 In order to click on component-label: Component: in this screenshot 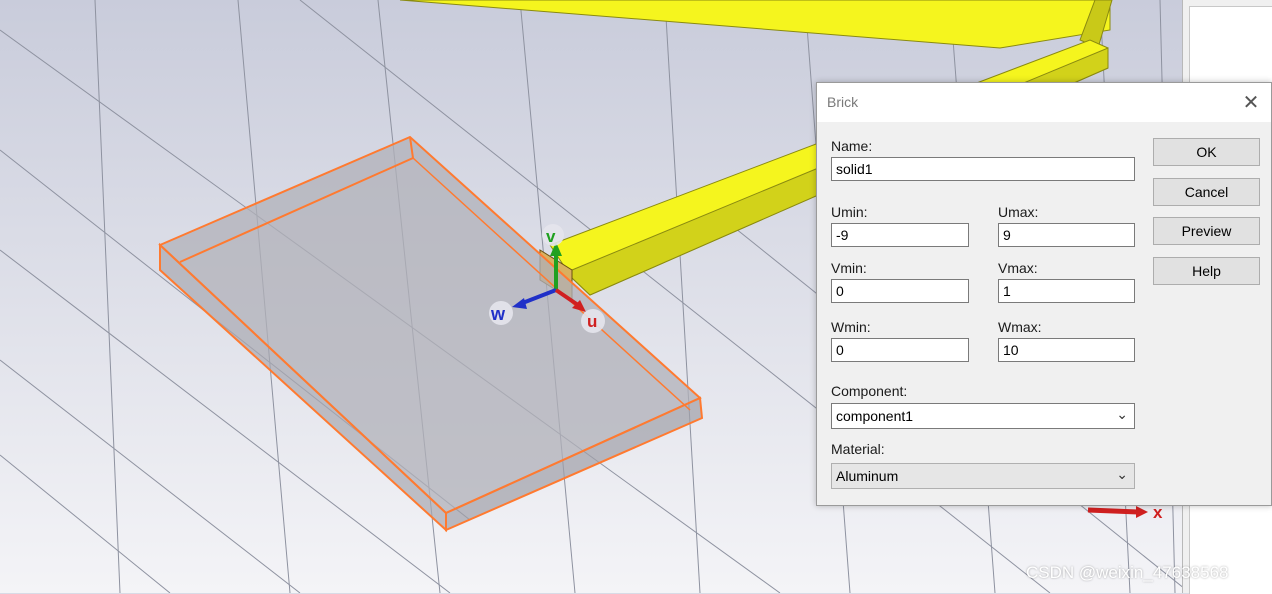, I will do `click(869, 391)`.